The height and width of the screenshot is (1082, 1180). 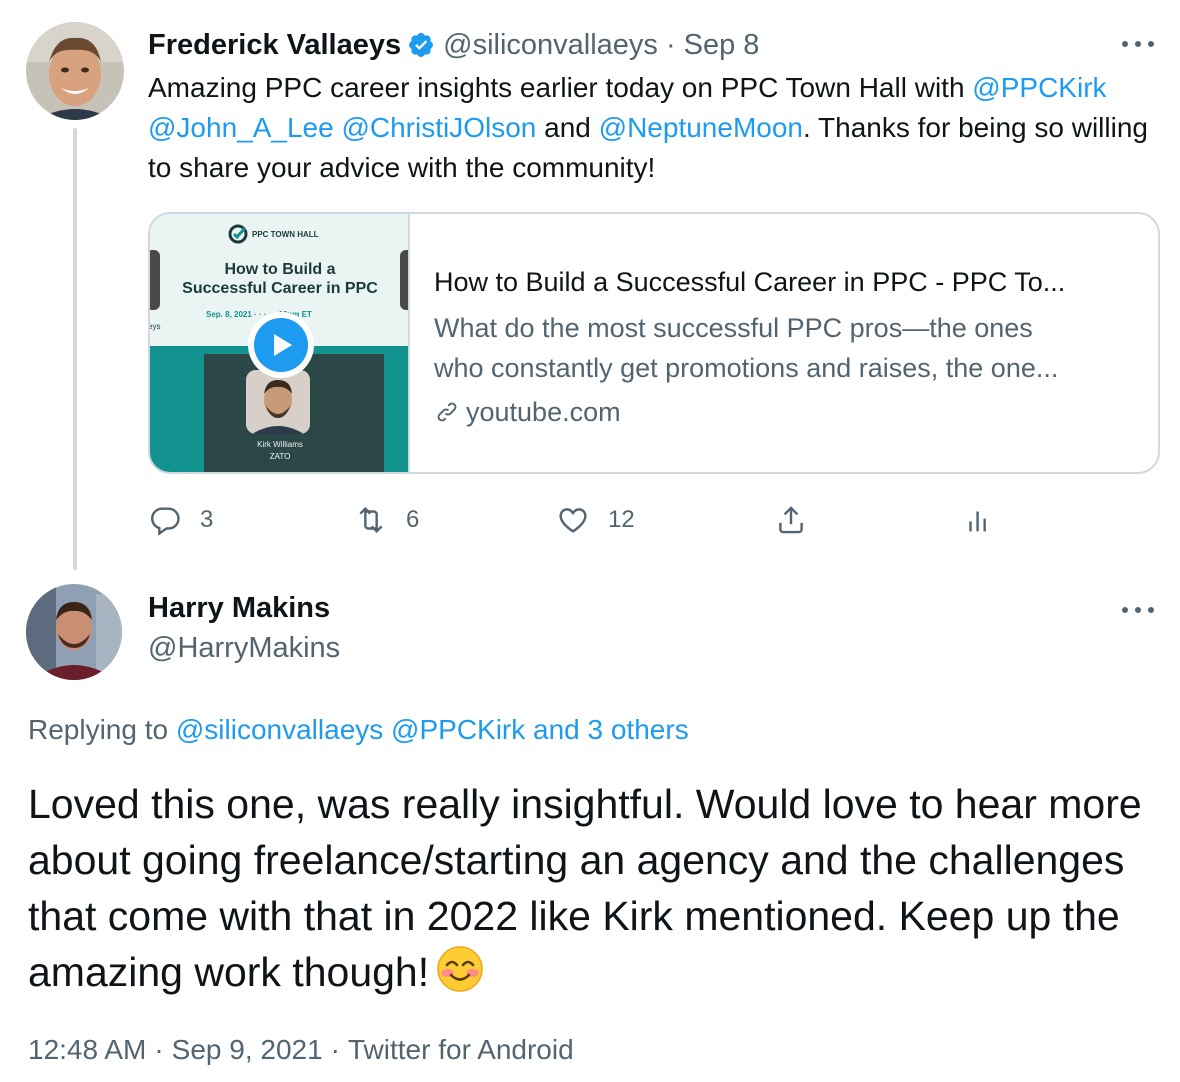 What do you see at coordinates (421, 45) in the screenshot?
I see `verified-badge-icon` at bounding box center [421, 45].